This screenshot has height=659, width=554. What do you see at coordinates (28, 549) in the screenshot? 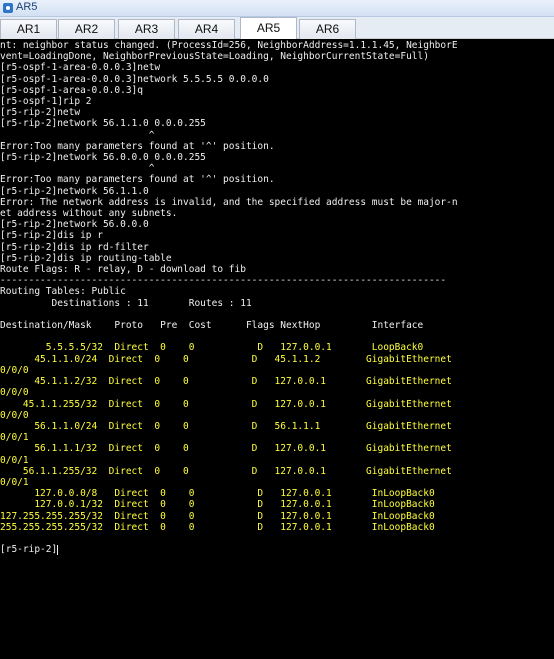
I see `command-prompt: [r5-rip-2]` at bounding box center [28, 549].